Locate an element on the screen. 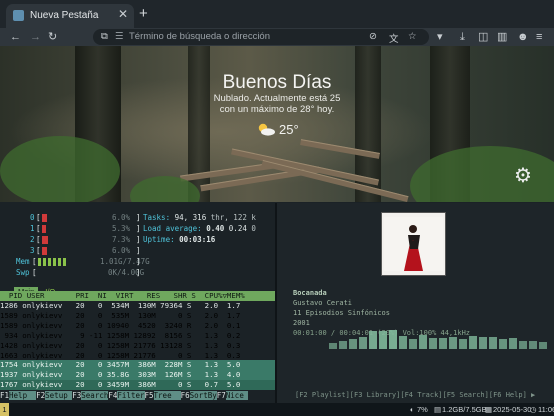 The height and width of the screenshot is (416, 554). clock-icon: ◷ is located at coordinates (533, 409).